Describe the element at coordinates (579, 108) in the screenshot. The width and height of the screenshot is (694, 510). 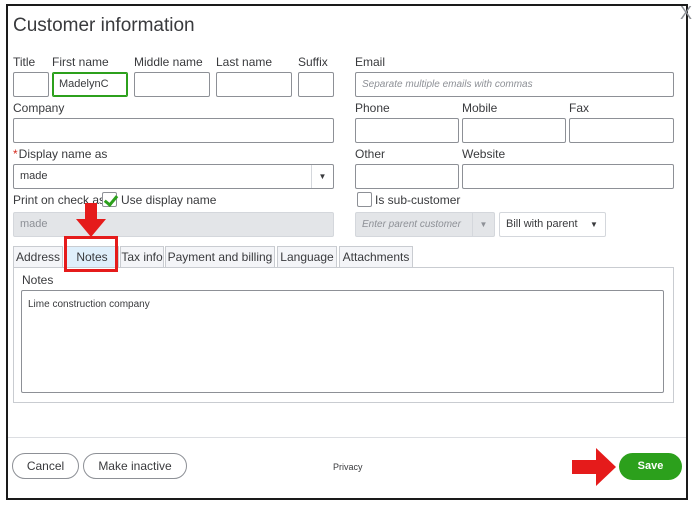
I see `fax-label: Fax` at that location.